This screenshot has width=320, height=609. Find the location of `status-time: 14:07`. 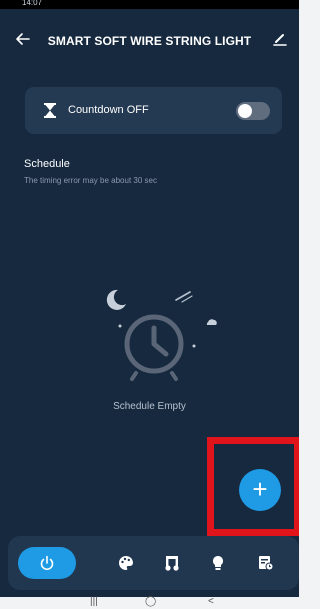

status-time: 14:07 is located at coordinates (32, 3).